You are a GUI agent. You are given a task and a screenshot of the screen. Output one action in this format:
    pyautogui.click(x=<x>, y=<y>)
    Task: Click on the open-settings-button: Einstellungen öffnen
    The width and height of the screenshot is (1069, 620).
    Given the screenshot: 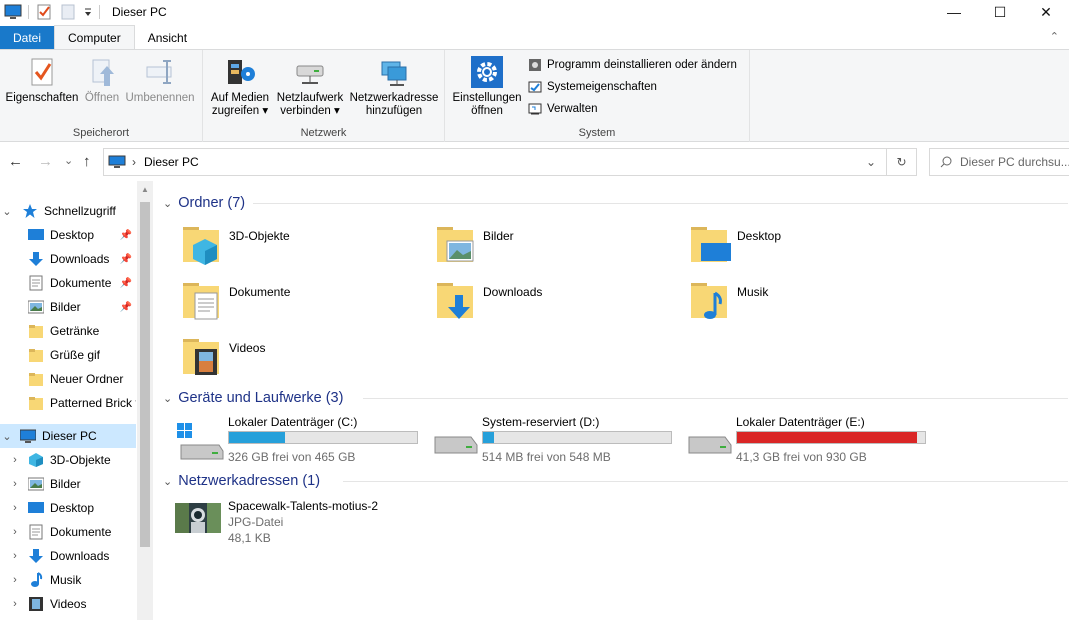 What is the action you would take?
    pyautogui.click(x=487, y=87)
    